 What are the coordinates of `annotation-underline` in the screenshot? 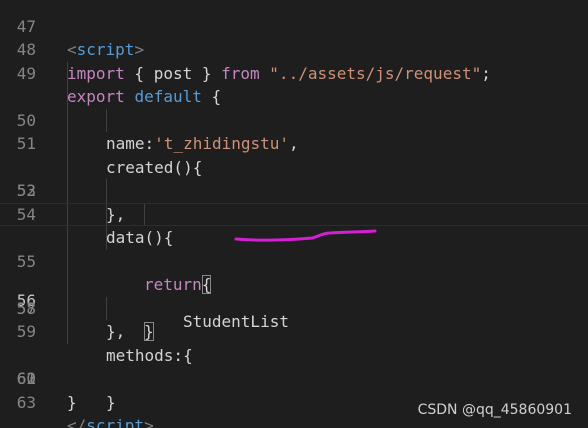 It's located at (305, 235).